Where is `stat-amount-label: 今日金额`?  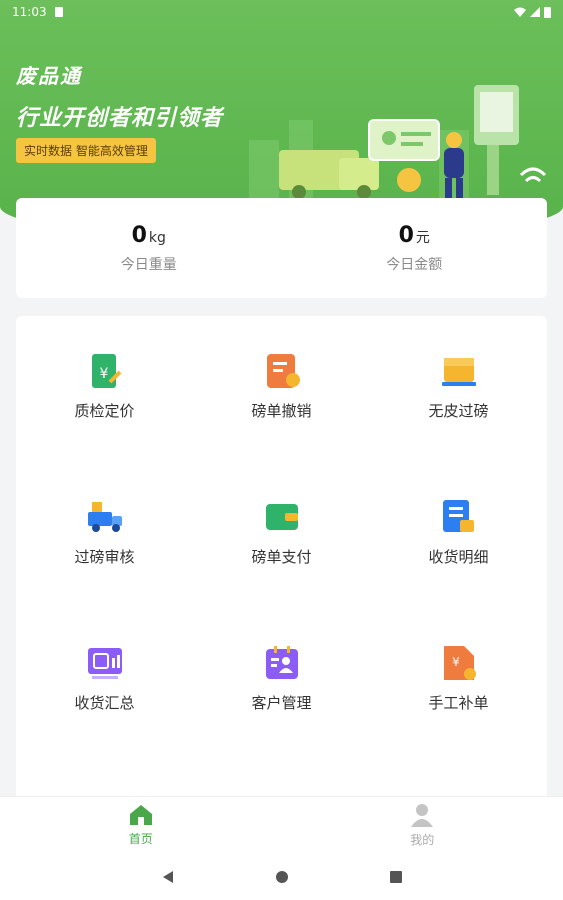 stat-amount-label: 今日金额 is located at coordinates (414, 264).